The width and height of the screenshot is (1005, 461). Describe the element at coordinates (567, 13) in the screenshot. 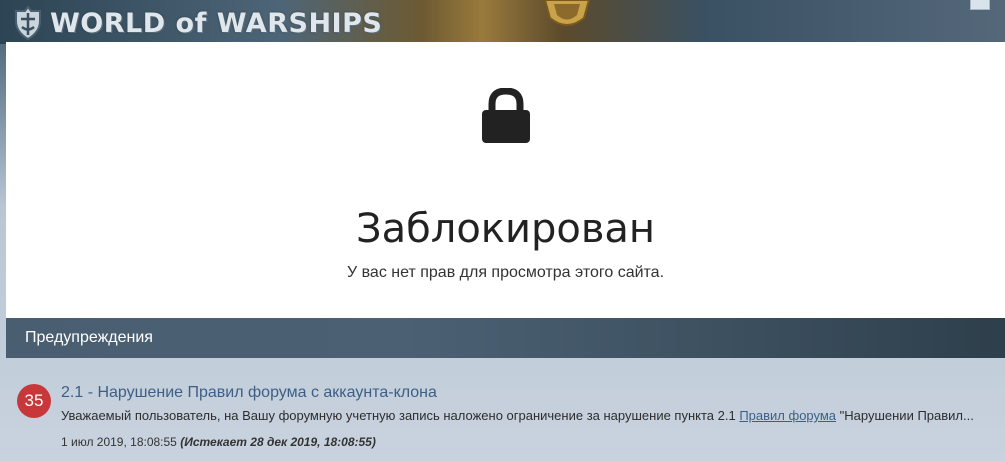

I see `header-badge-emblem` at that location.